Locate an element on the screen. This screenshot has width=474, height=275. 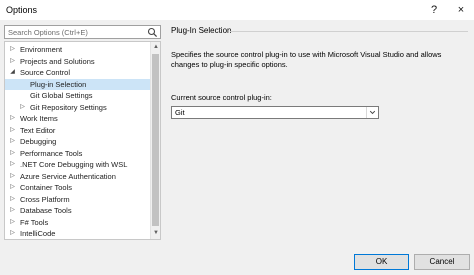
tree-item: ▷ .NET Core Debugging with WSL is located at coordinates (78, 164).